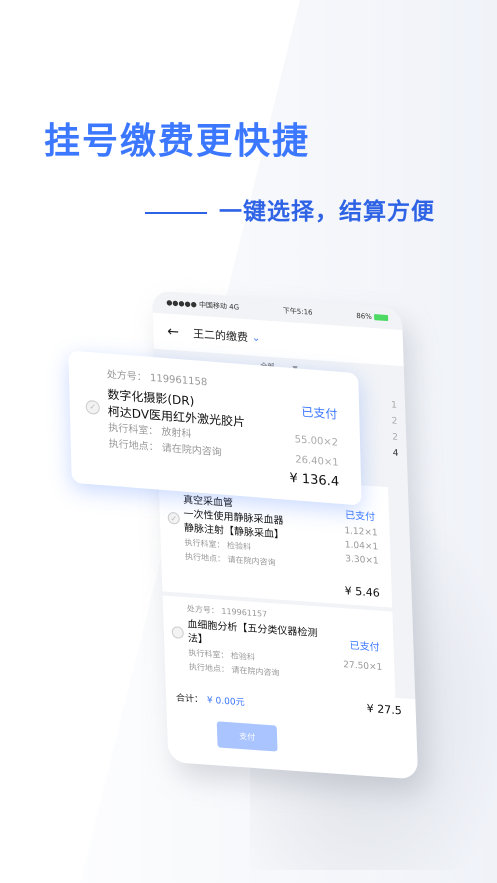 This screenshot has height=883, width=497. Describe the element at coordinates (361, 546) in the screenshot. I see `amount-list: 1.12×1 1.04×1 3.30×1` at that location.